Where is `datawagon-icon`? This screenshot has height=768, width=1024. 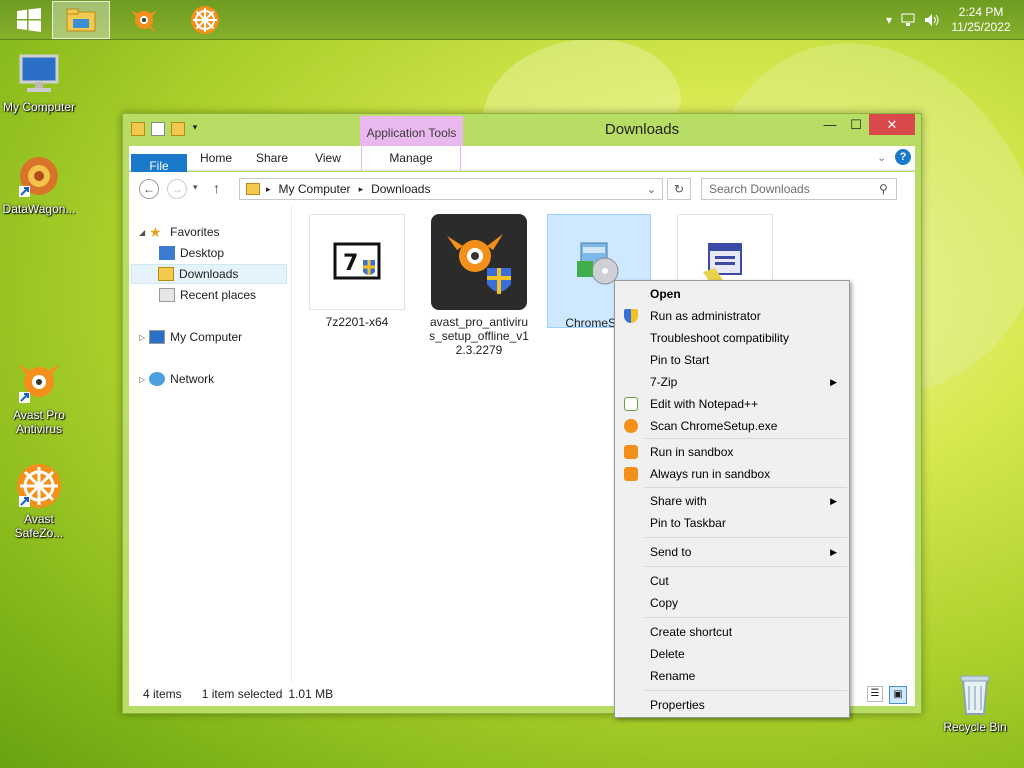 datawagon-icon is located at coordinates (38, 177).